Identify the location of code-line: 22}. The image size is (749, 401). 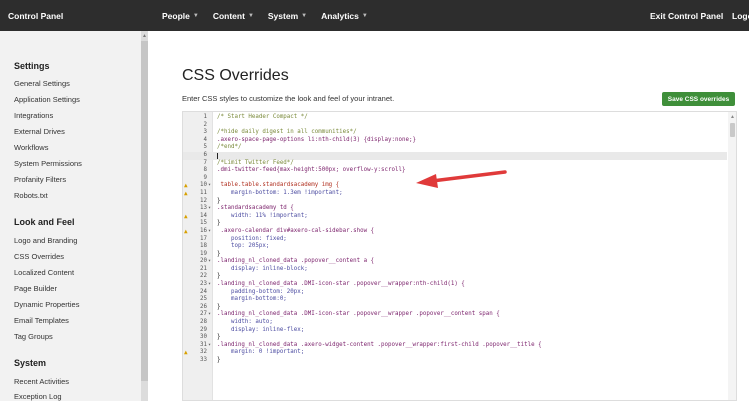
(455, 277).